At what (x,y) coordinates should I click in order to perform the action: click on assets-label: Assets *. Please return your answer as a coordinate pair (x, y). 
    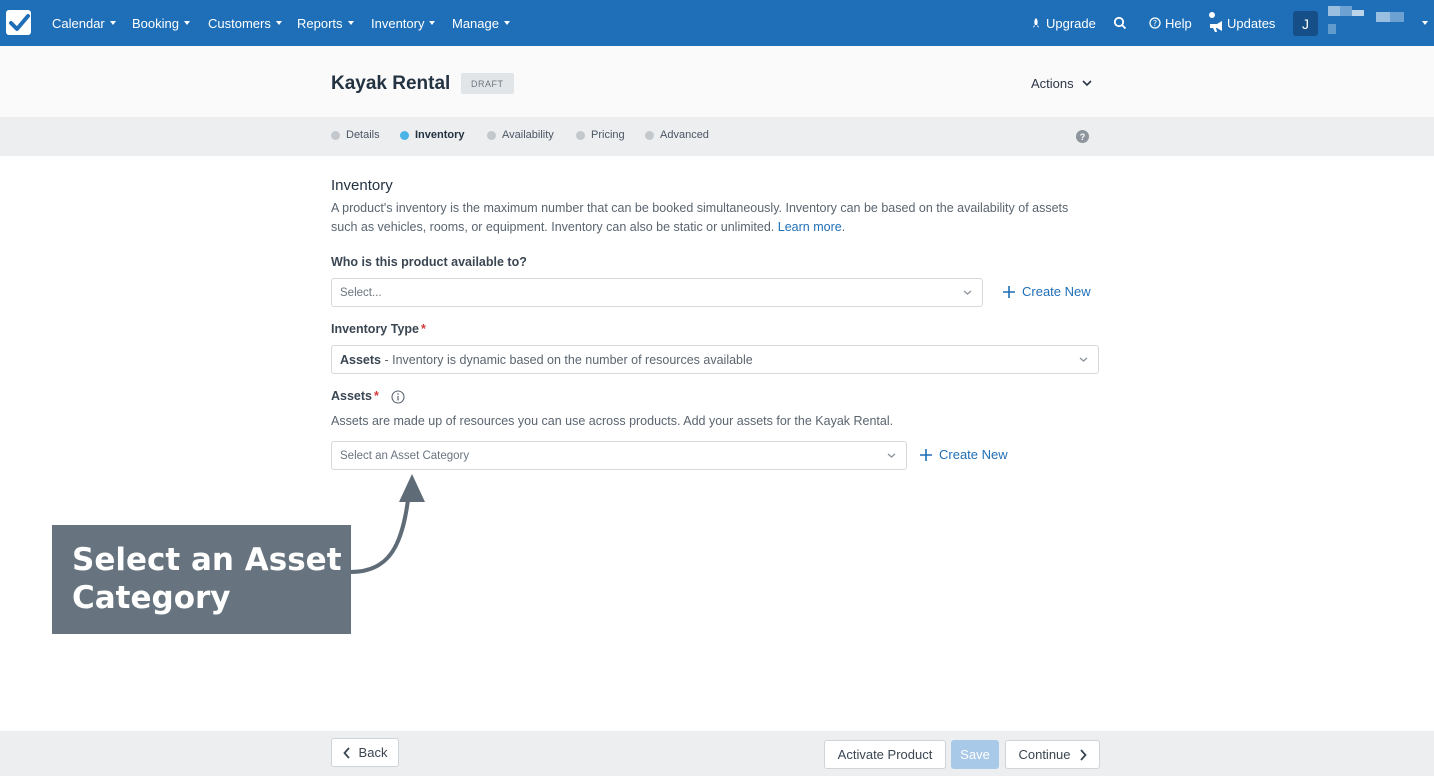
    Looking at the image, I should click on (368, 396).